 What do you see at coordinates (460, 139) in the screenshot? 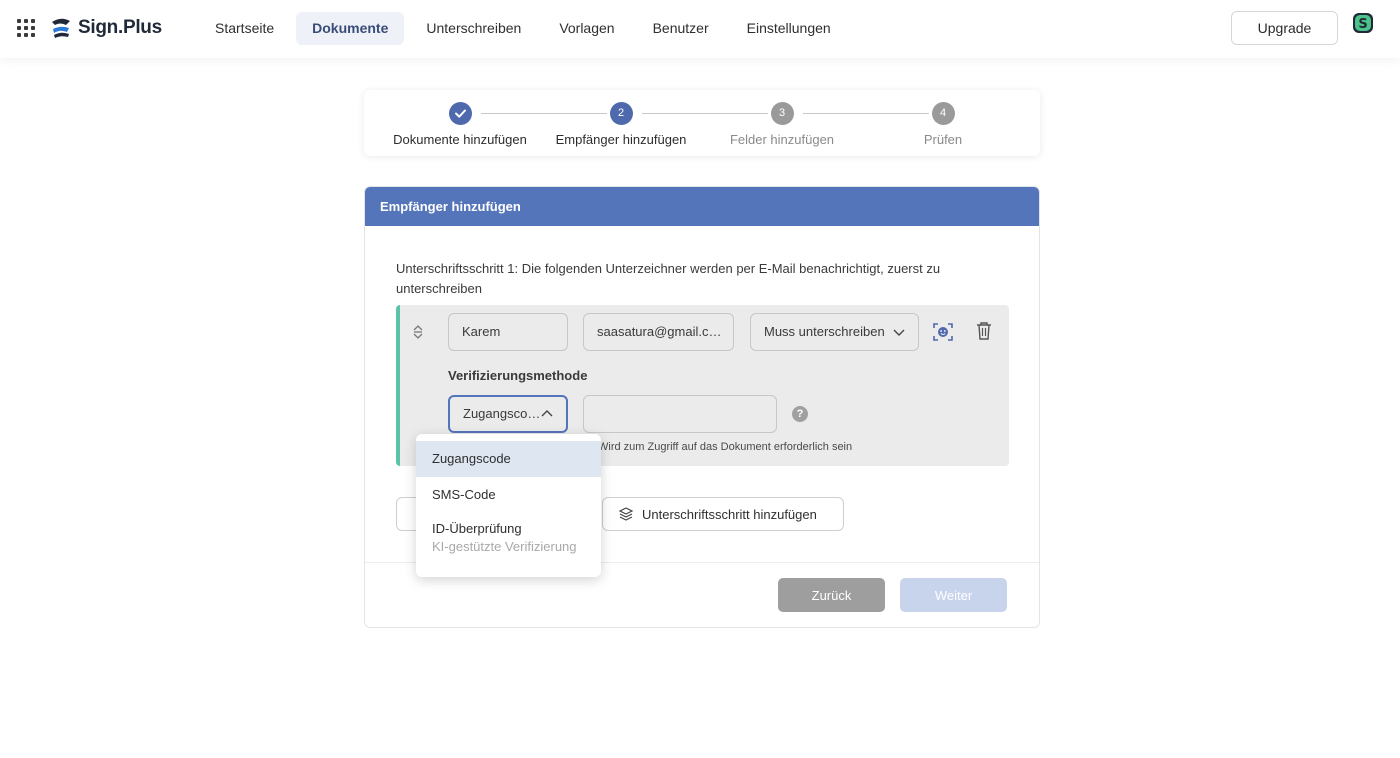
I see `step-label: Dokumente hinzufügen` at bounding box center [460, 139].